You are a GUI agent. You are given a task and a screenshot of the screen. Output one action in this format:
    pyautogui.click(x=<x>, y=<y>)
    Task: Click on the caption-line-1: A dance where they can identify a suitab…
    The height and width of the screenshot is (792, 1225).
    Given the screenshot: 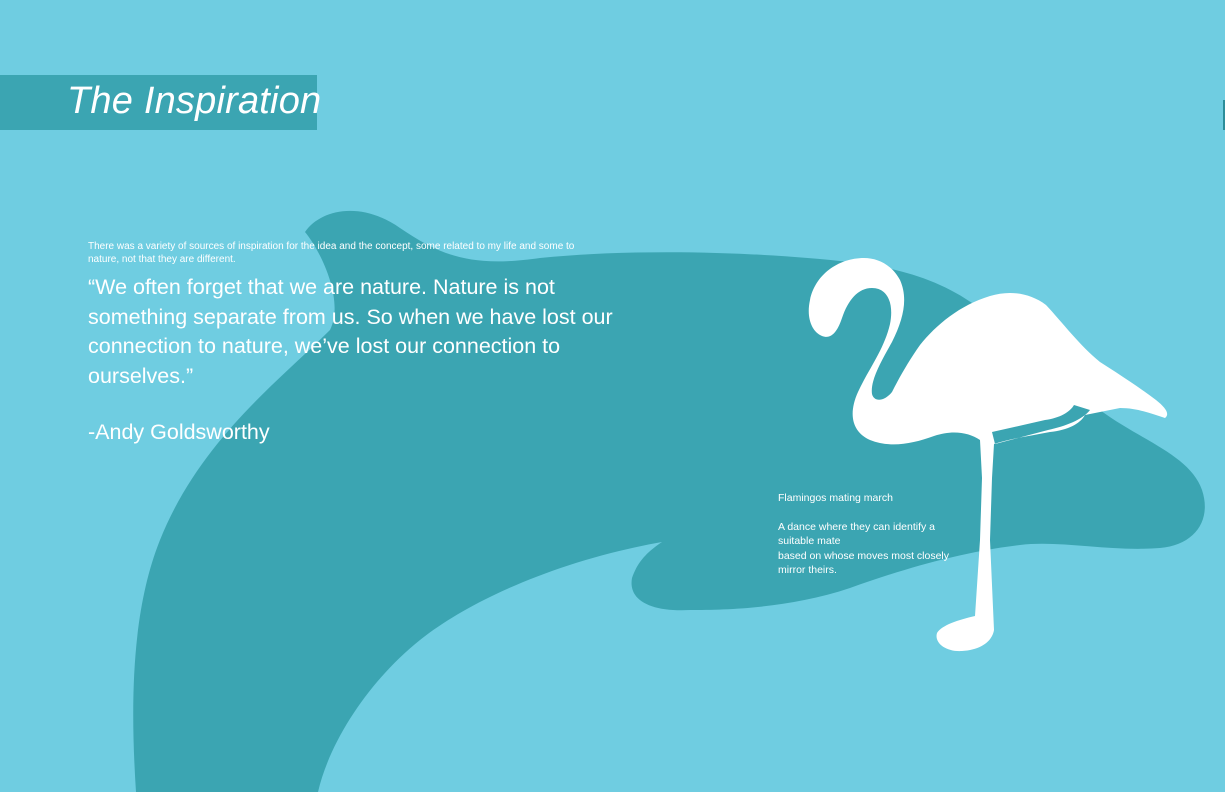 What is the action you would take?
    pyautogui.click(x=857, y=534)
    